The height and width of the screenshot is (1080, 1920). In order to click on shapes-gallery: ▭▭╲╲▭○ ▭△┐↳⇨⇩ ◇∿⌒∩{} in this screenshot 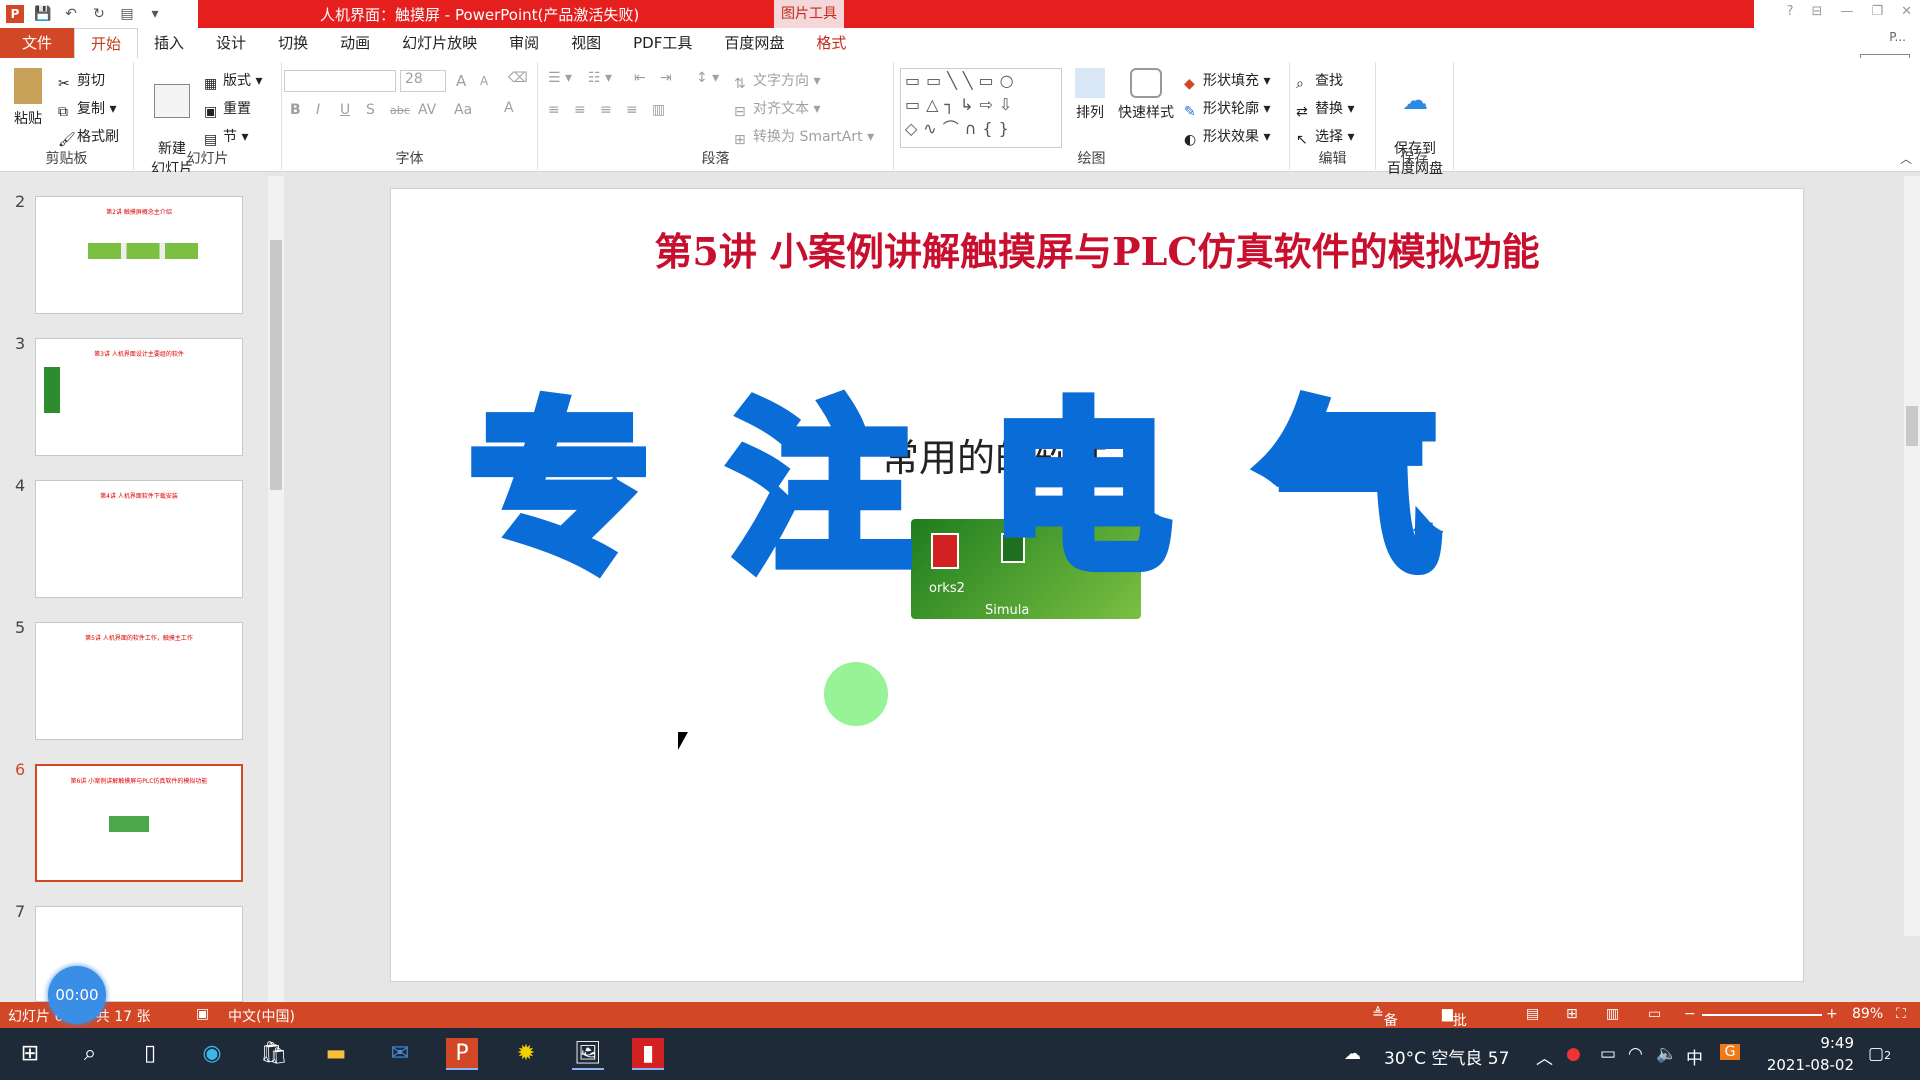, I will do `click(981, 108)`.